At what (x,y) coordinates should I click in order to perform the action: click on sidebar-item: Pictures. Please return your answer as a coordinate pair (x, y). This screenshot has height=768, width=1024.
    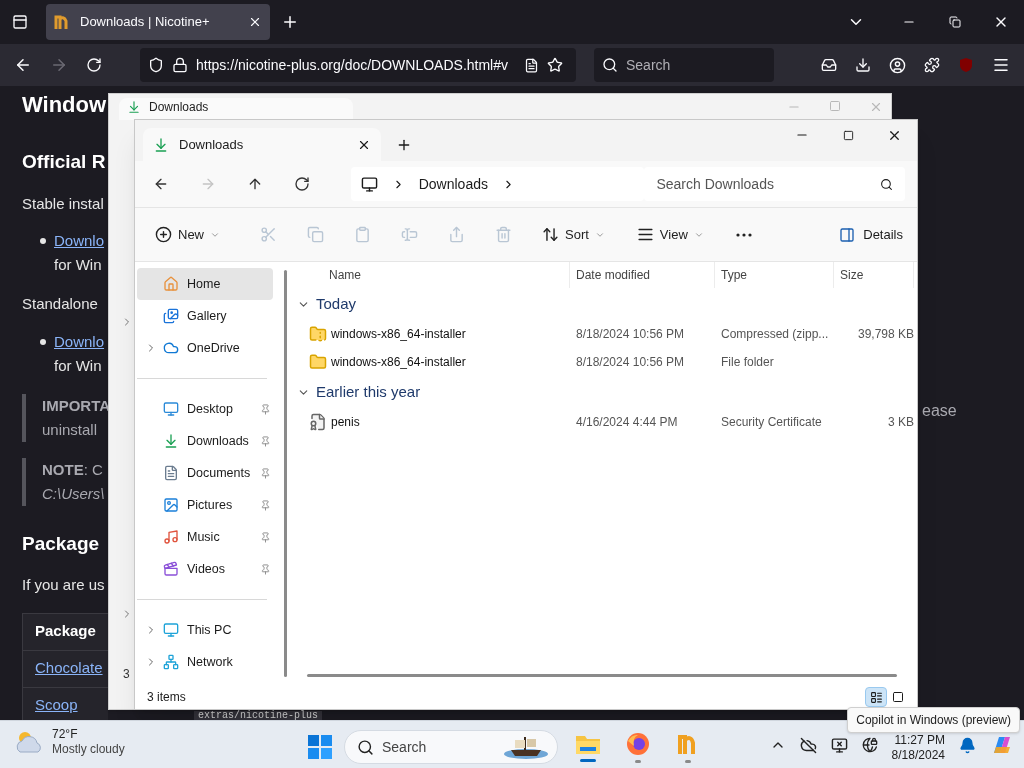
    Looking at the image, I should click on (205, 505).